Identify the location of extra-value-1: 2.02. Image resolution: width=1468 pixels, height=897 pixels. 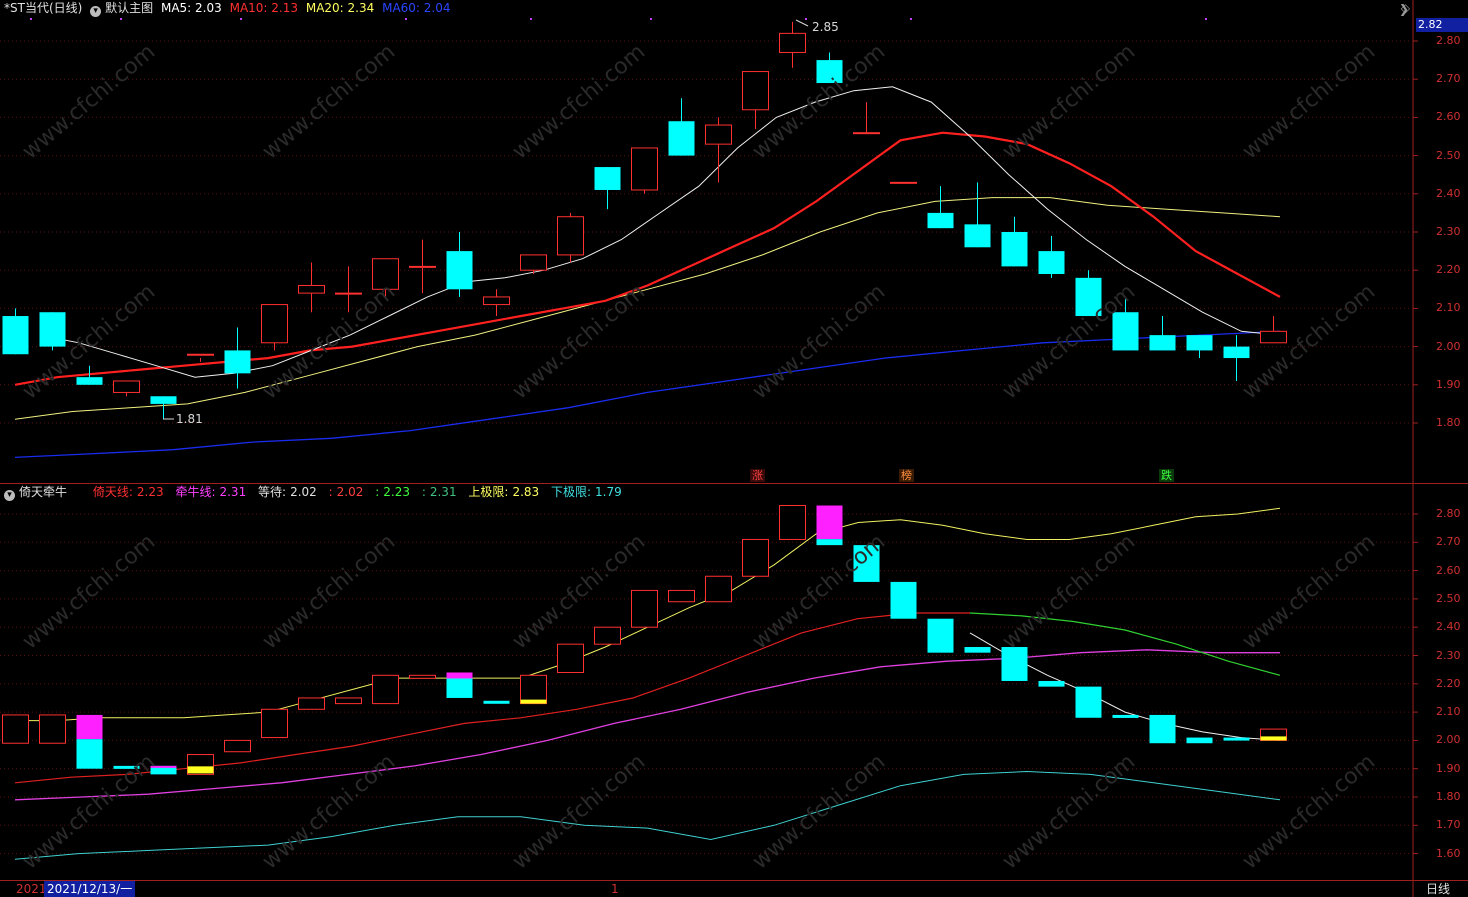
(350, 492).